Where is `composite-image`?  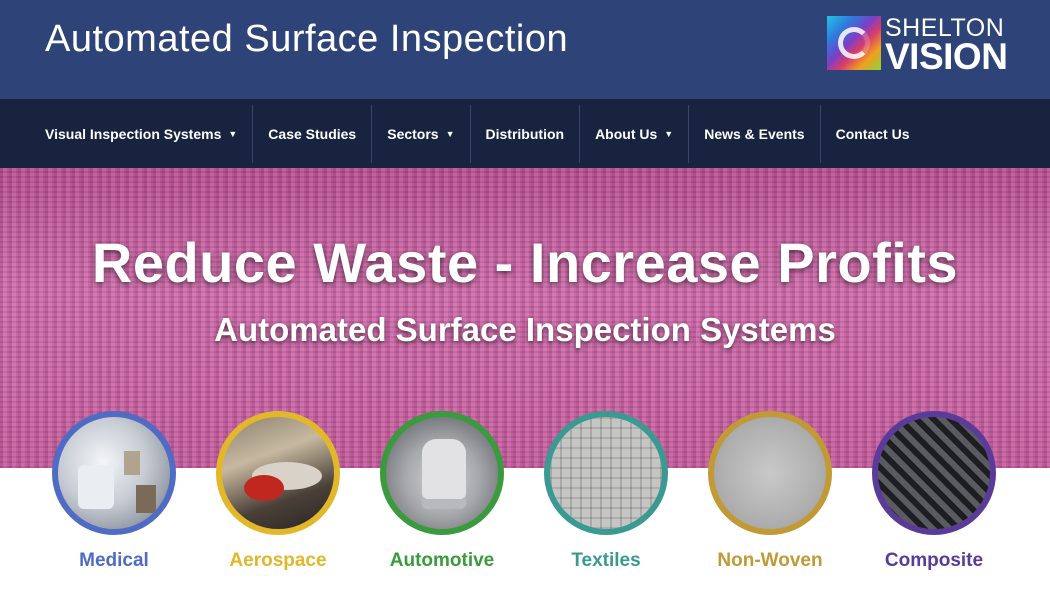 composite-image is located at coordinates (934, 473).